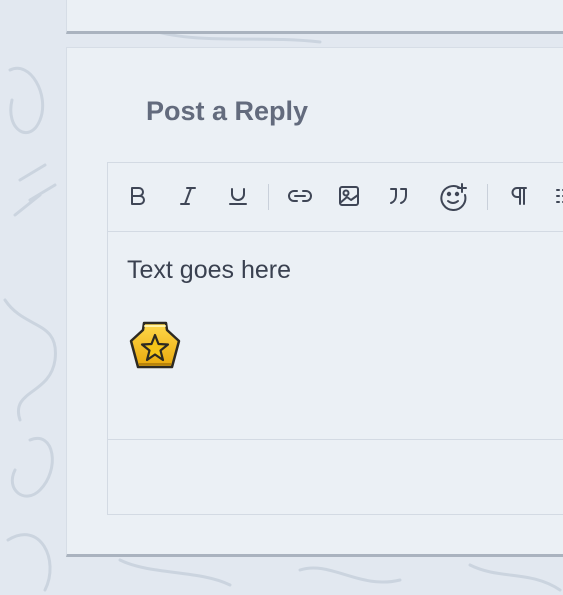 The image size is (563, 595). What do you see at coordinates (559, 196) in the screenshot?
I see `list-icon` at bounding box center [559, 196].